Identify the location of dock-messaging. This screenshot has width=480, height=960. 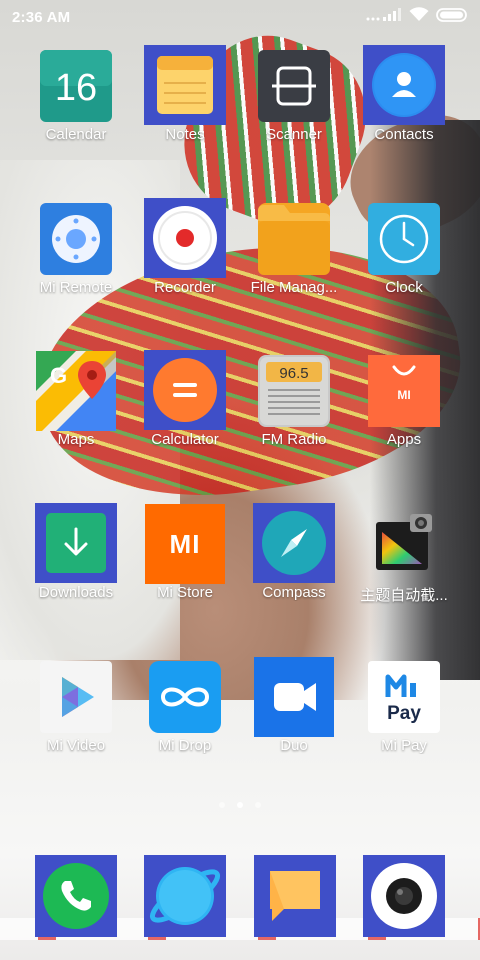
(295, 896).